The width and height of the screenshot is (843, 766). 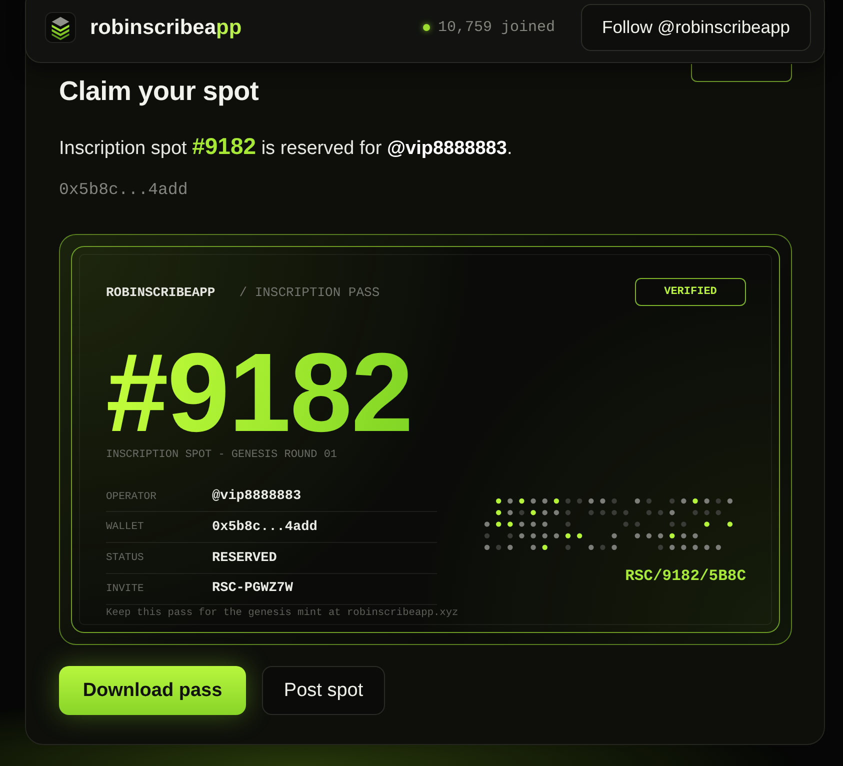 I want to click on field-value: RESERVED, so click(x=245, y=558).